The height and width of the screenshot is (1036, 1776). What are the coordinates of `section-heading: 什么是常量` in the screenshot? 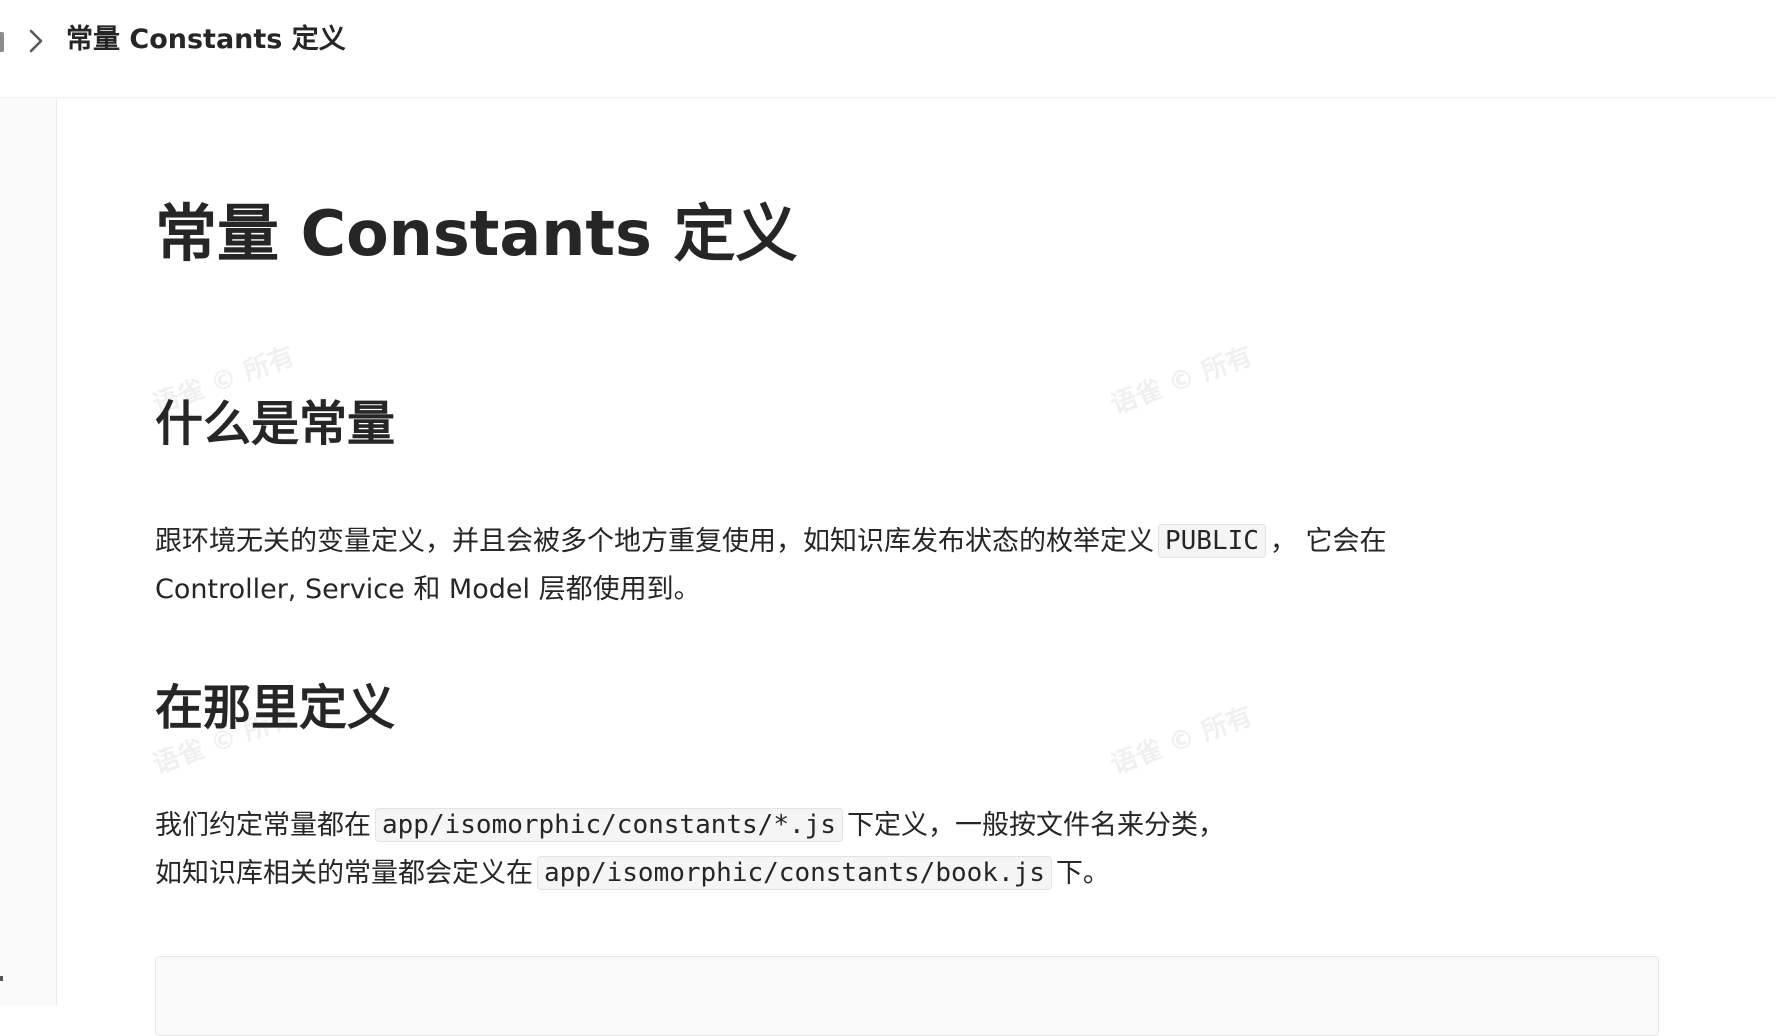 It's located at (275, 424).